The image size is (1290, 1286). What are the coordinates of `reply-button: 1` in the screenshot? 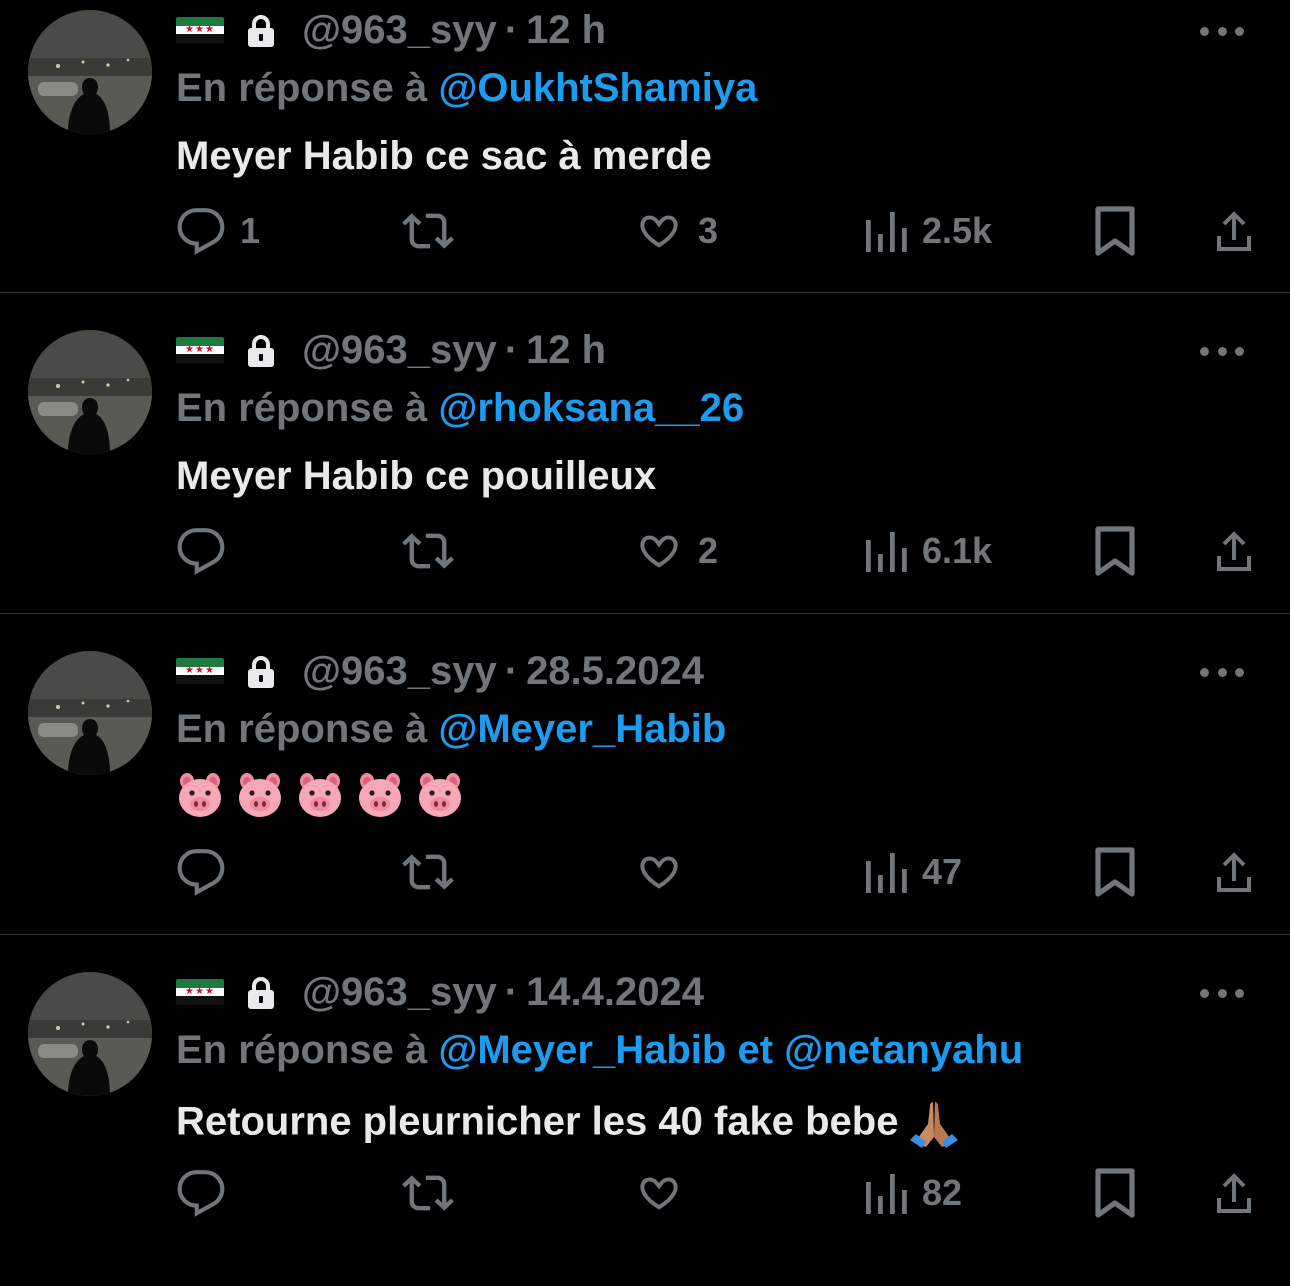 It's located at (218, 231).